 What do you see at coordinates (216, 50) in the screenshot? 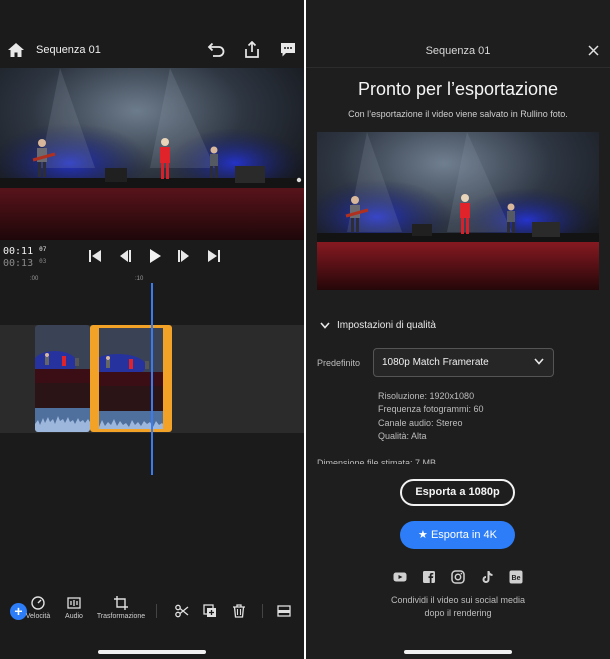
I see `undo-icon` at bounding box center [216, 50].